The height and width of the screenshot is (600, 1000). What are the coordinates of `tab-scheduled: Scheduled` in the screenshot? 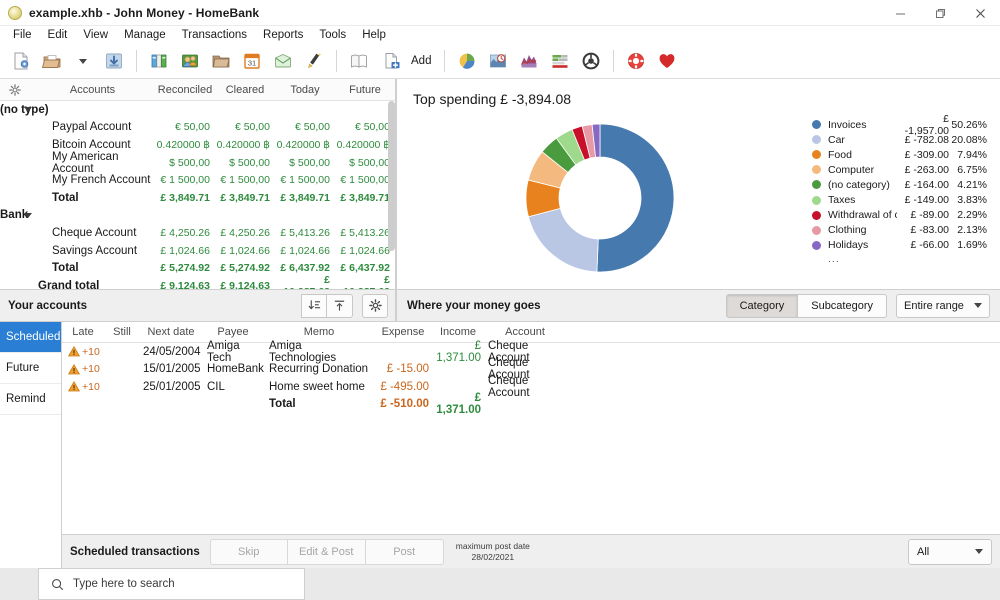 It's located at (30, 337).